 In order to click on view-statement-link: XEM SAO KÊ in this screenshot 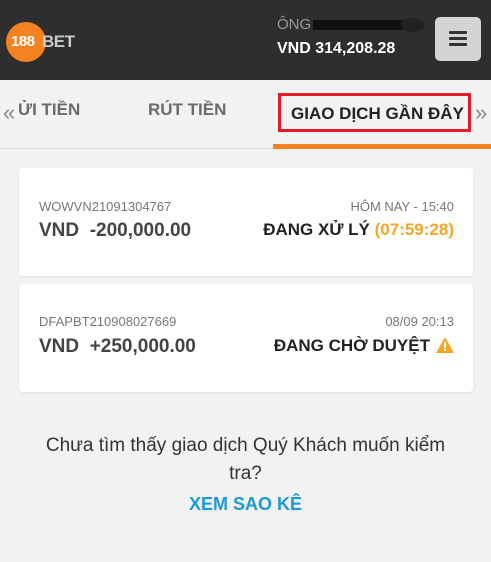, I will do `click(245, 504)`.